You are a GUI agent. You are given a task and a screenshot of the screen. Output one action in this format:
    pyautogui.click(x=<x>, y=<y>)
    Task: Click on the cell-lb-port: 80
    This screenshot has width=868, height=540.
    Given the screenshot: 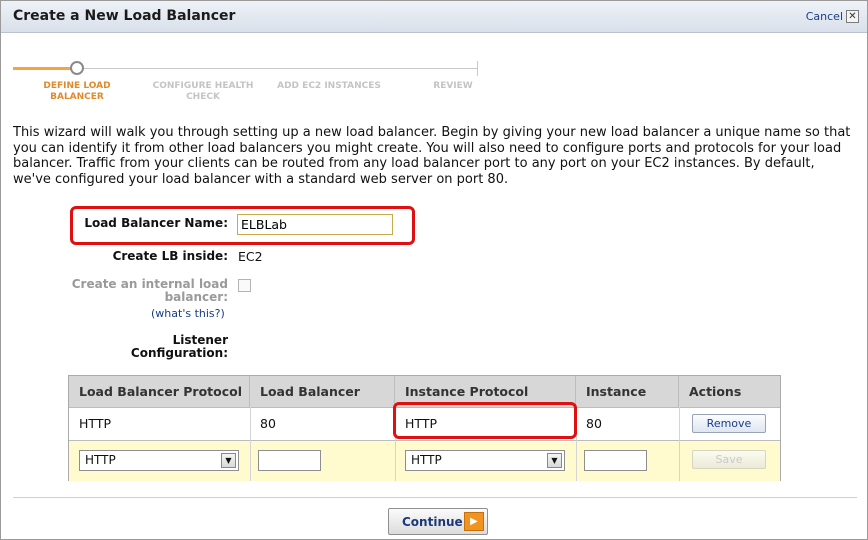 What is the action you would take?
    pyautogui.click(x=268, y=423)
    